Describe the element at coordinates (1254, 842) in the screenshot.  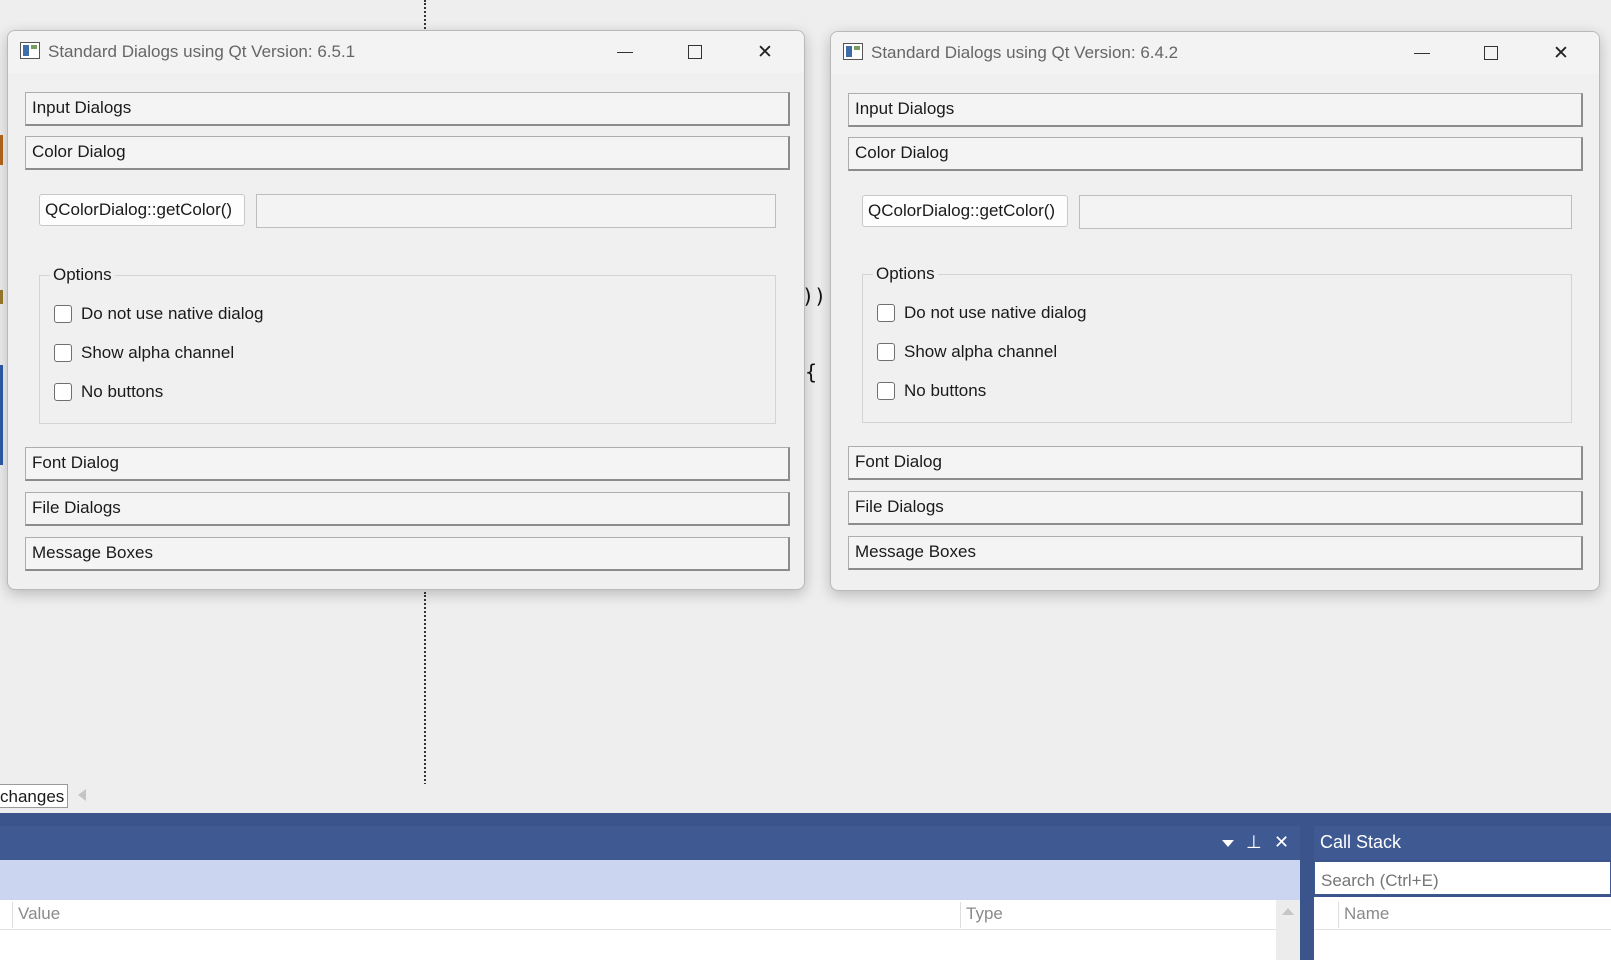
I see `pin-icon: ⊥` at that location.